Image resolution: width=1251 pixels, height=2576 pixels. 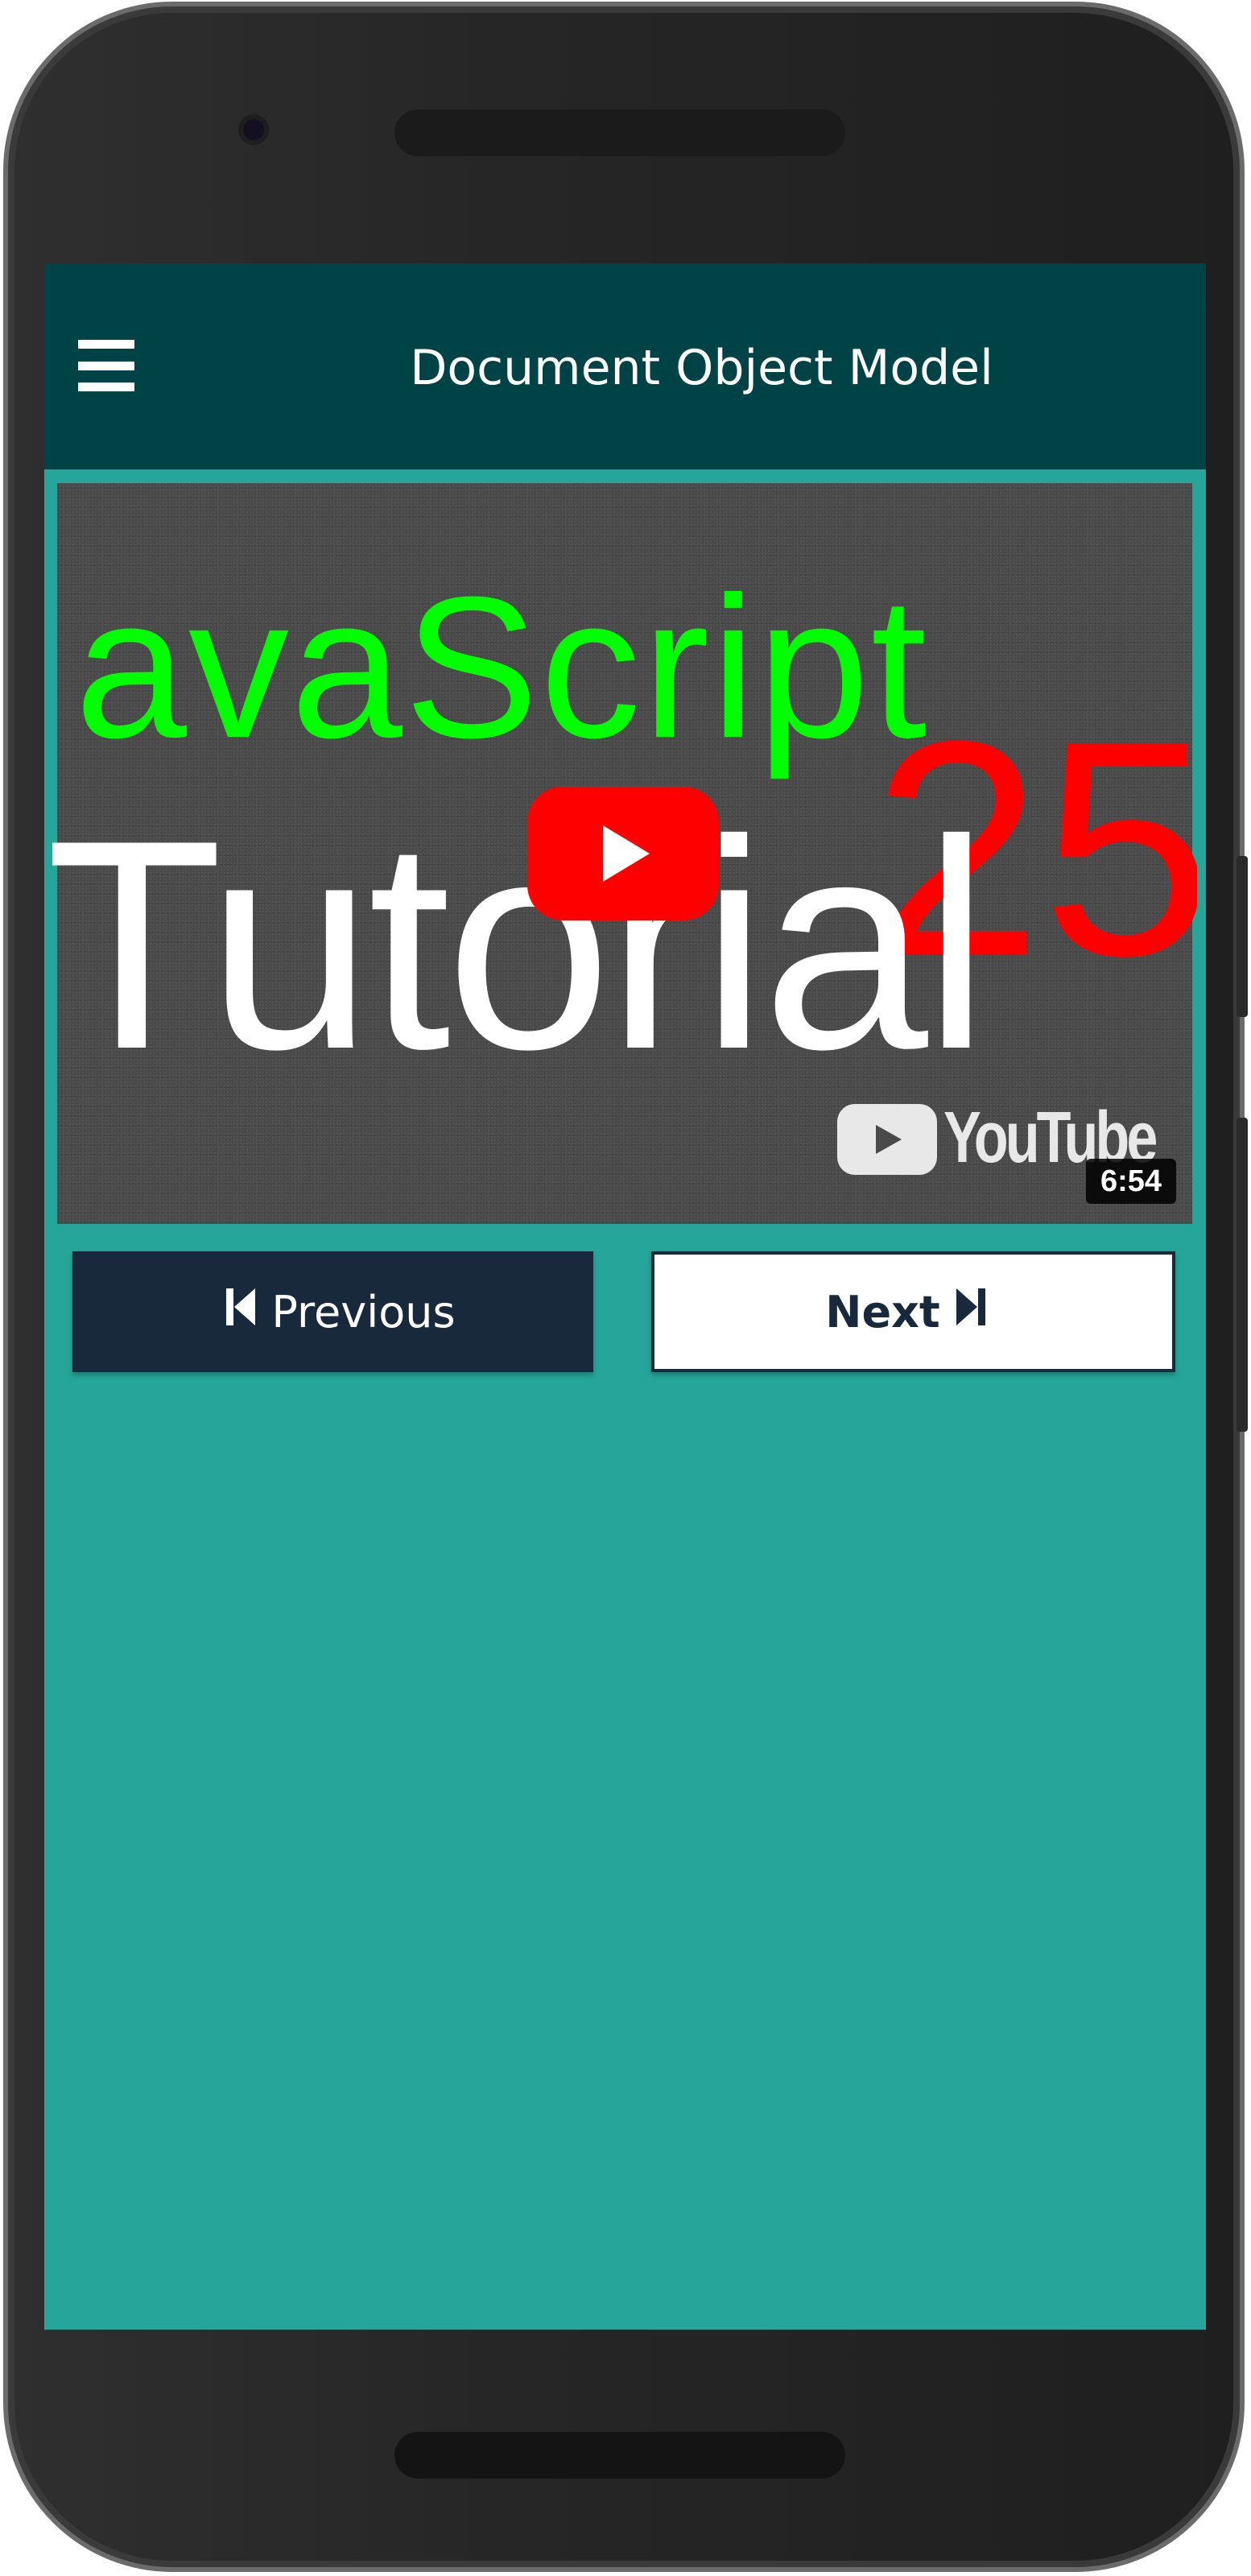 What do you see at coordinates (253, 129) in the screenshot?
I see `front-camera` at bounding box center [253, 129].